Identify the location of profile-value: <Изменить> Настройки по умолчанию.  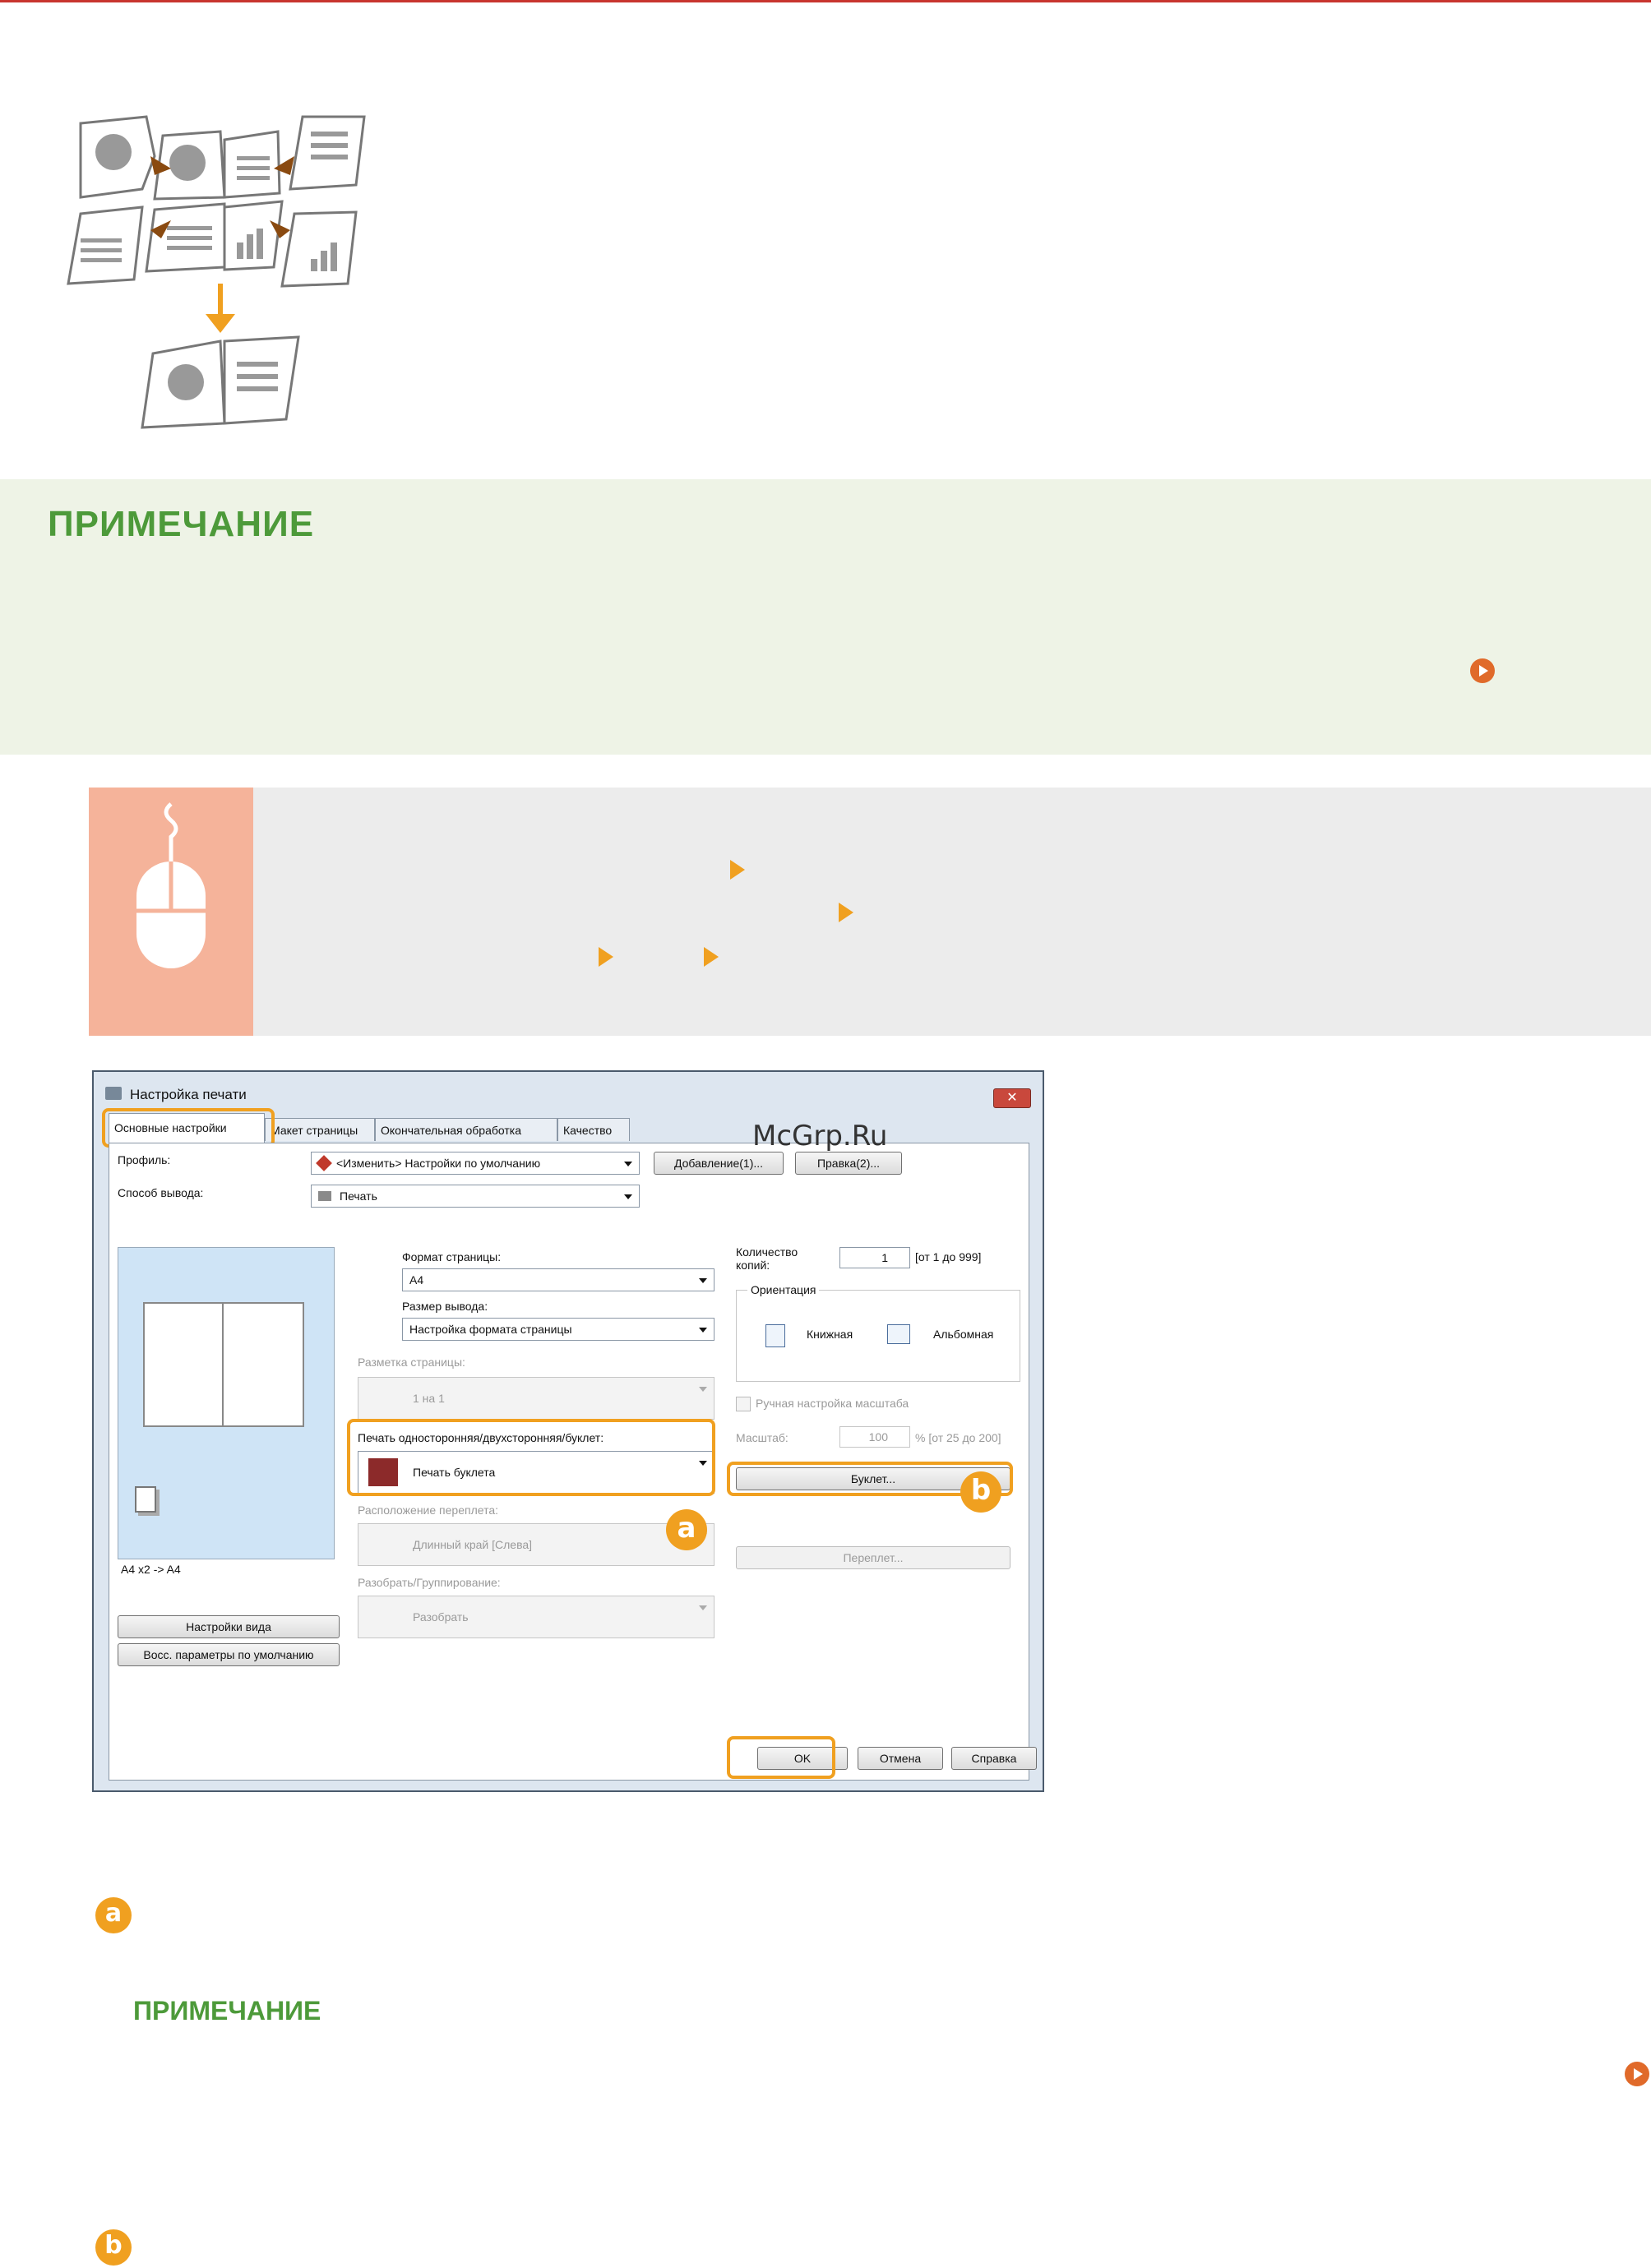
(438, 1163).